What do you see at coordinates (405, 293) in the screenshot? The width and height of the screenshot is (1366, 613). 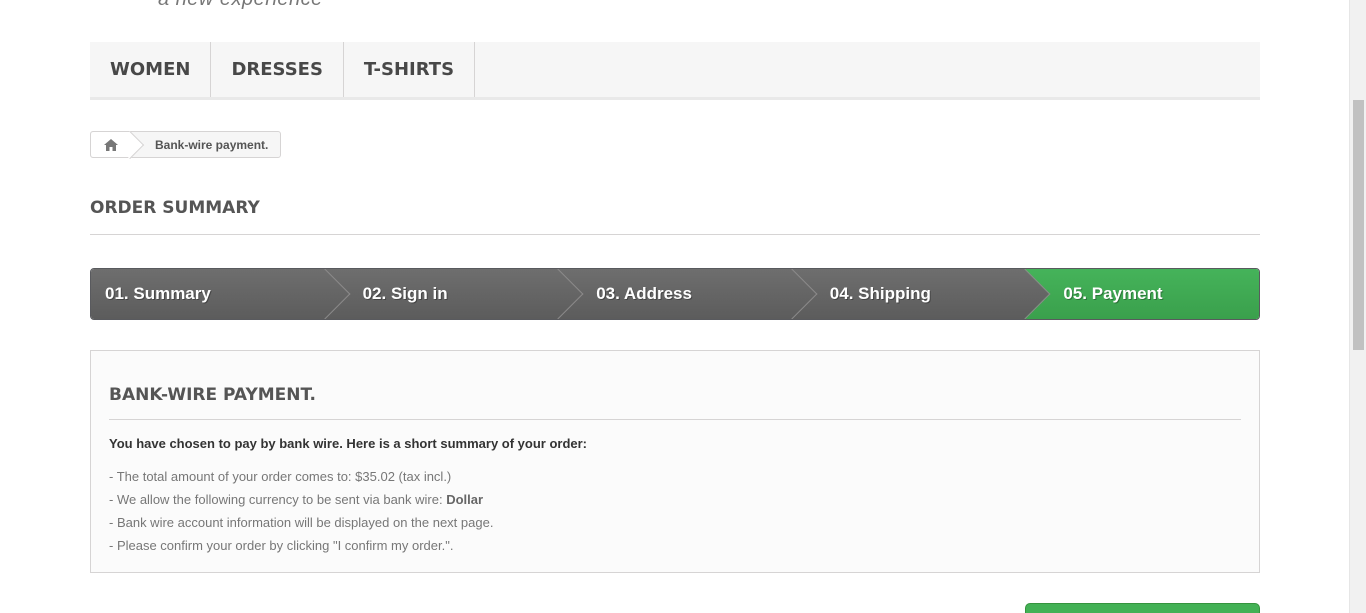 I see `step-label: 02. Sign in` at bounding box center [405, 293].